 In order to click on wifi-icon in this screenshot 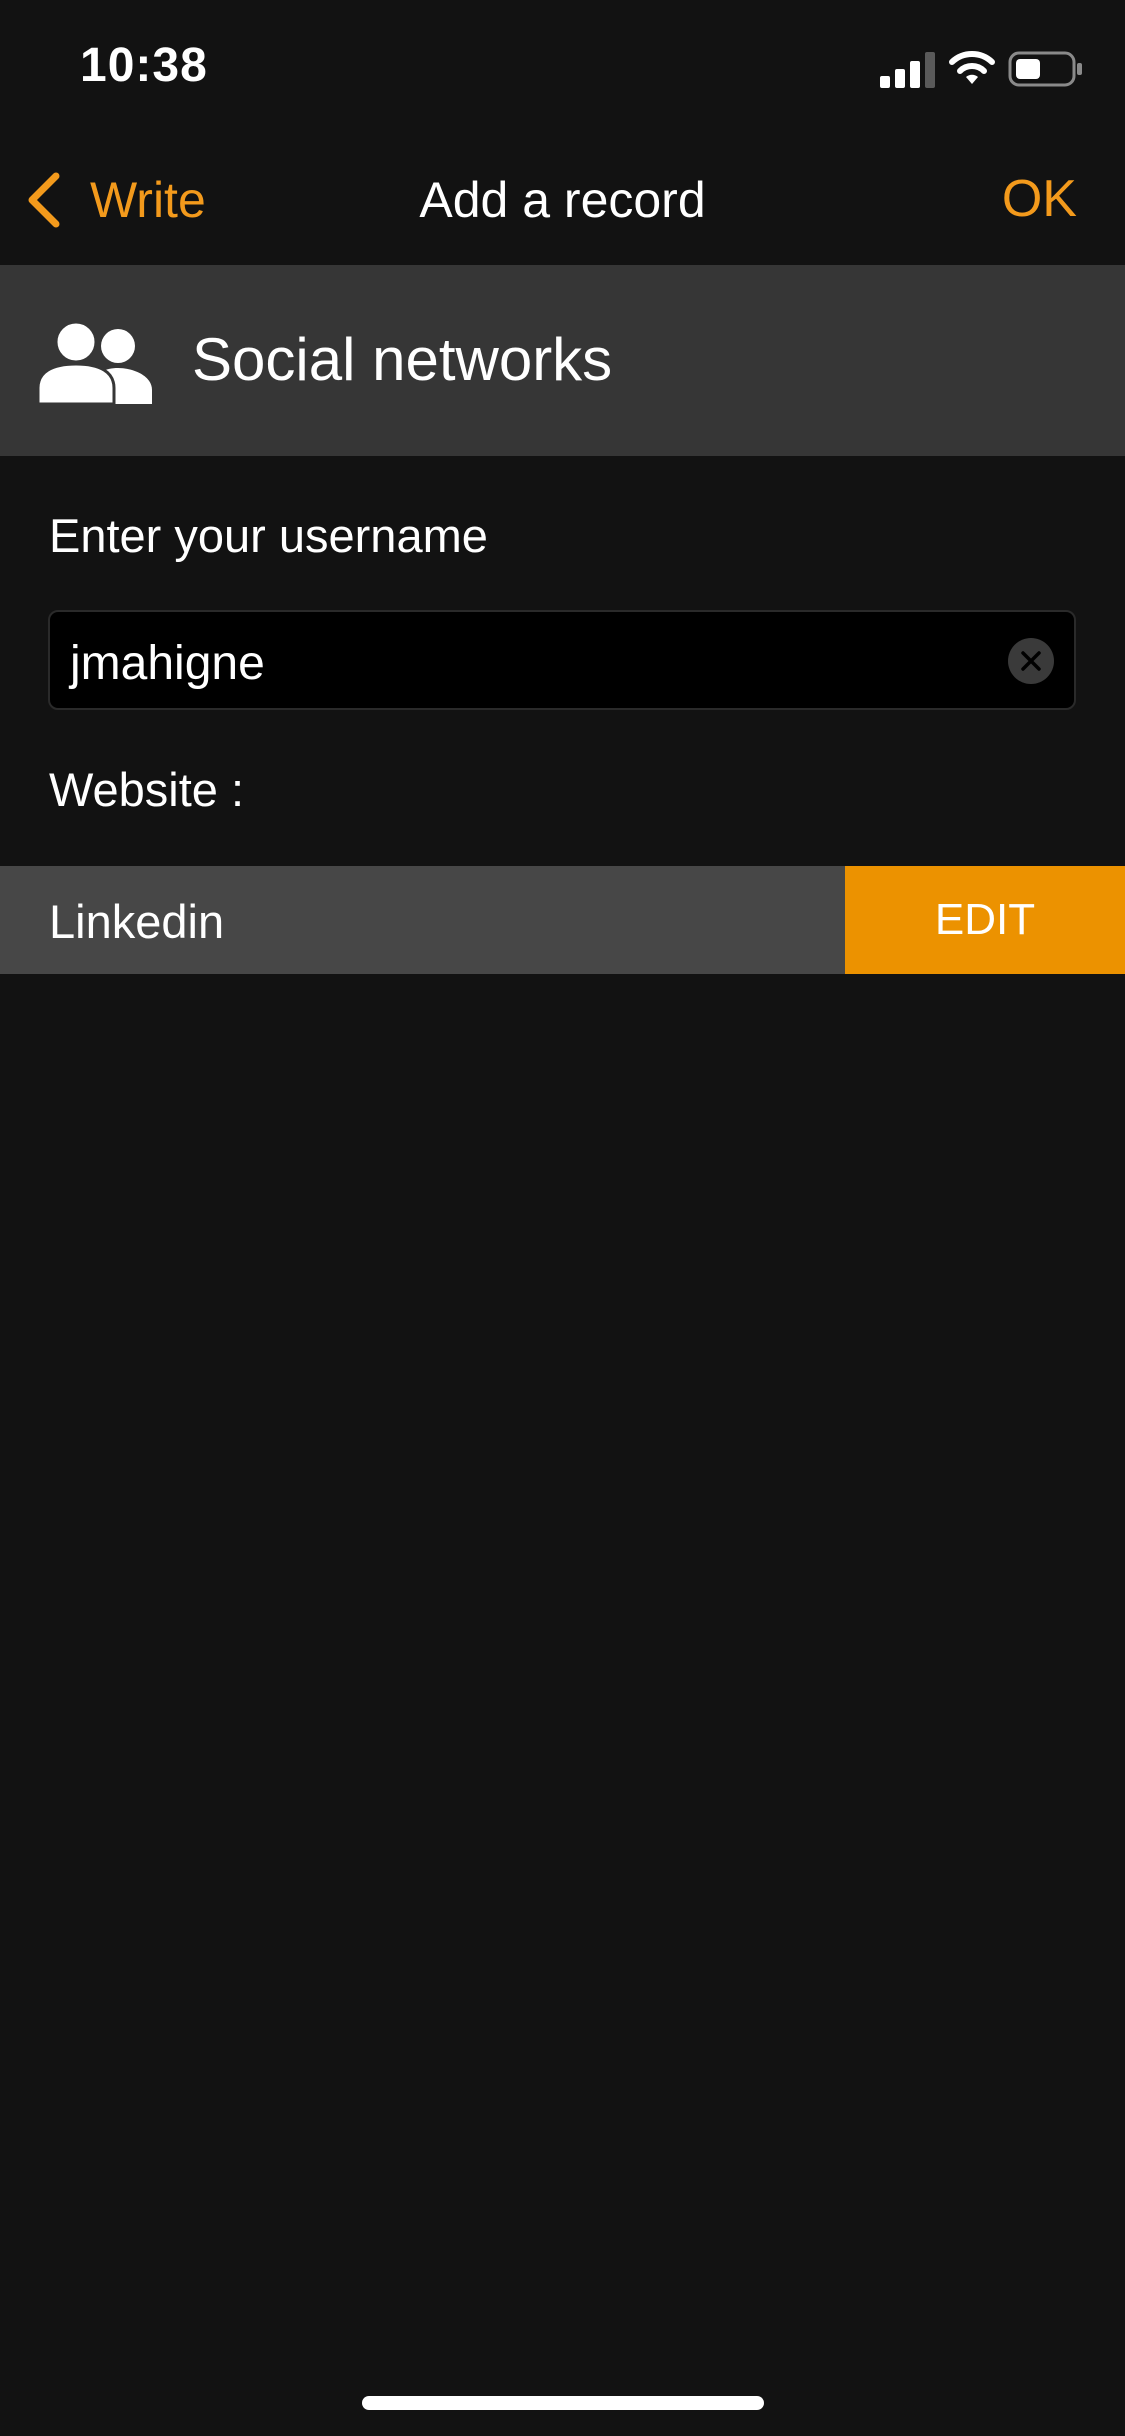, I will do `click(972, 67)`.